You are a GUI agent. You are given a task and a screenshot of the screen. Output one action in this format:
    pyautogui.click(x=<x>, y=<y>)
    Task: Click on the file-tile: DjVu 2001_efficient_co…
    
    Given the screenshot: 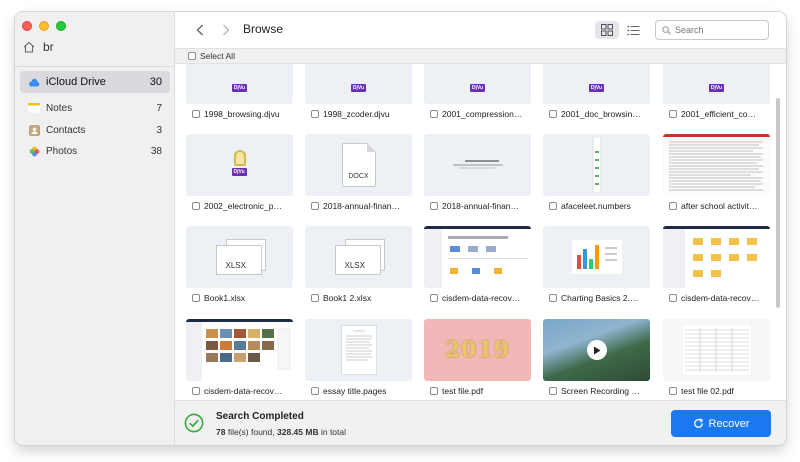 What is the action you would take?
    pyautogui.click(x=716, y=95)
    